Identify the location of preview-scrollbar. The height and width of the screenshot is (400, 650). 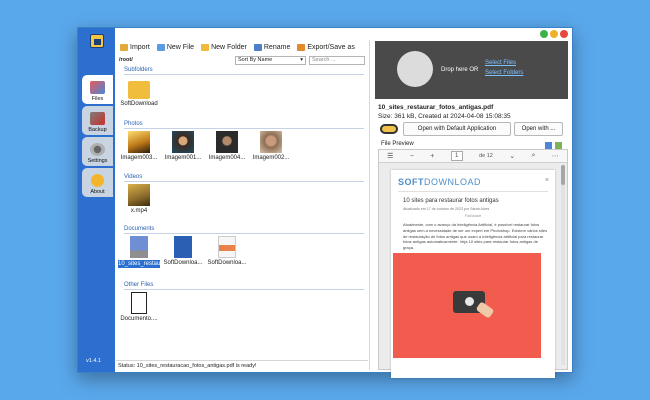
(563, 265).